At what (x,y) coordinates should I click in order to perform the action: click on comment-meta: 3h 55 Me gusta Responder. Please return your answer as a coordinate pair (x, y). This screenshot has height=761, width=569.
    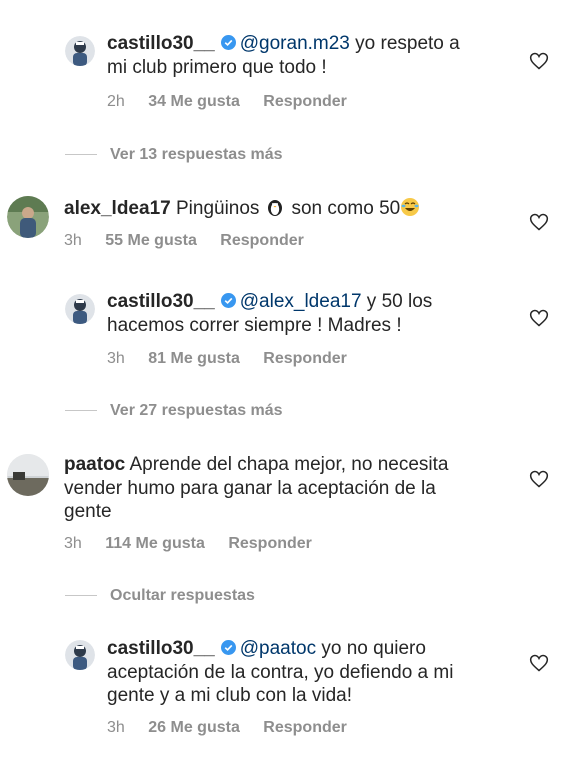
    Looking at the image, I should click on (193, 241).